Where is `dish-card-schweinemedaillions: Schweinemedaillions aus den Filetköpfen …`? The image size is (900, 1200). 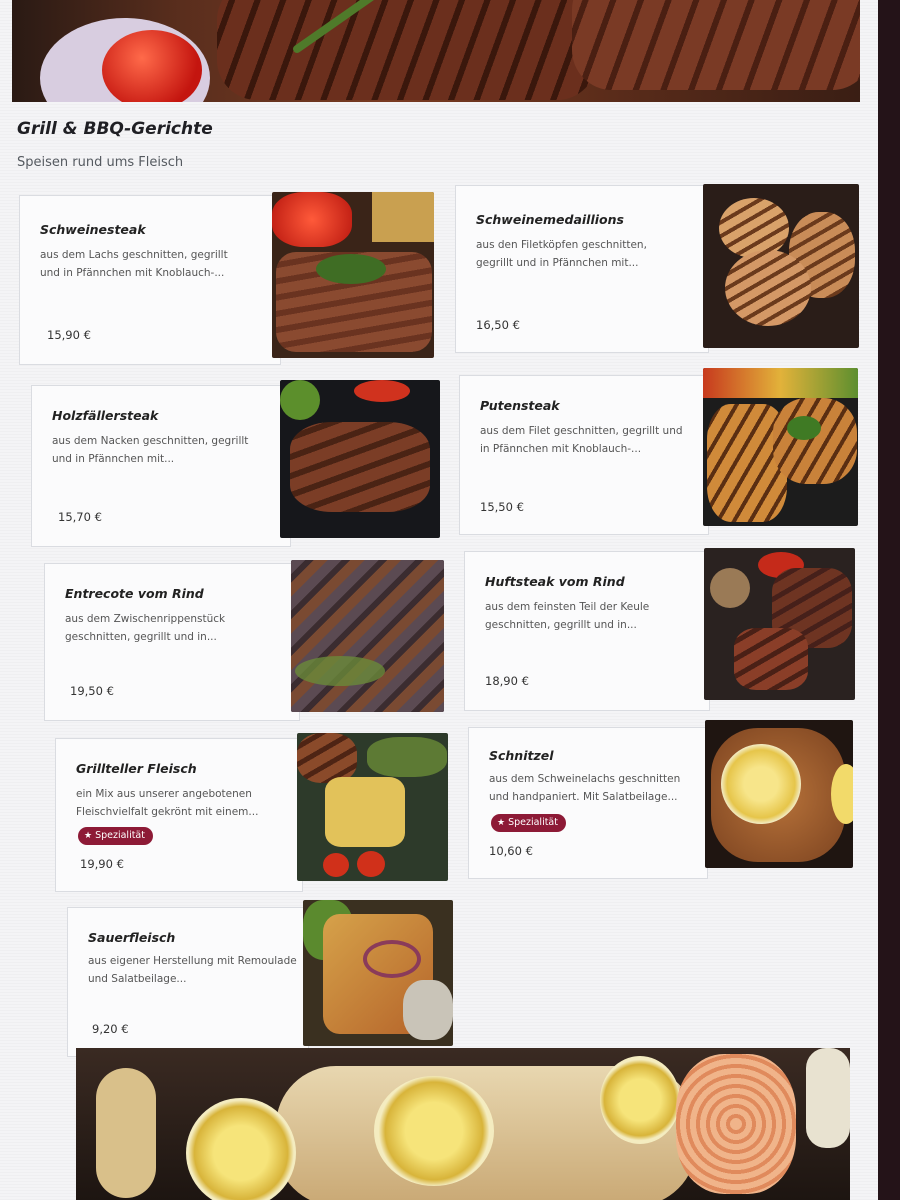
dish-card-schweinemedaillions: Schweinemedaillions aus den Filetköpfen … is located at coordinates (582, 269).